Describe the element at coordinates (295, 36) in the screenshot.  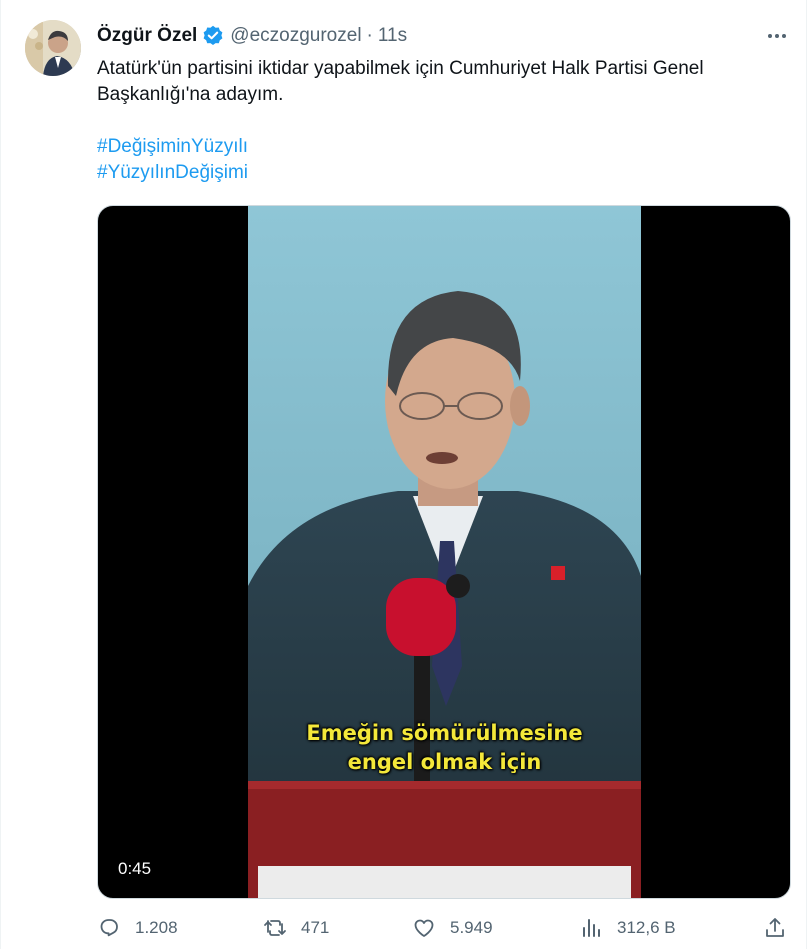
I see `author-handle: @eczozgurozel` at that location.